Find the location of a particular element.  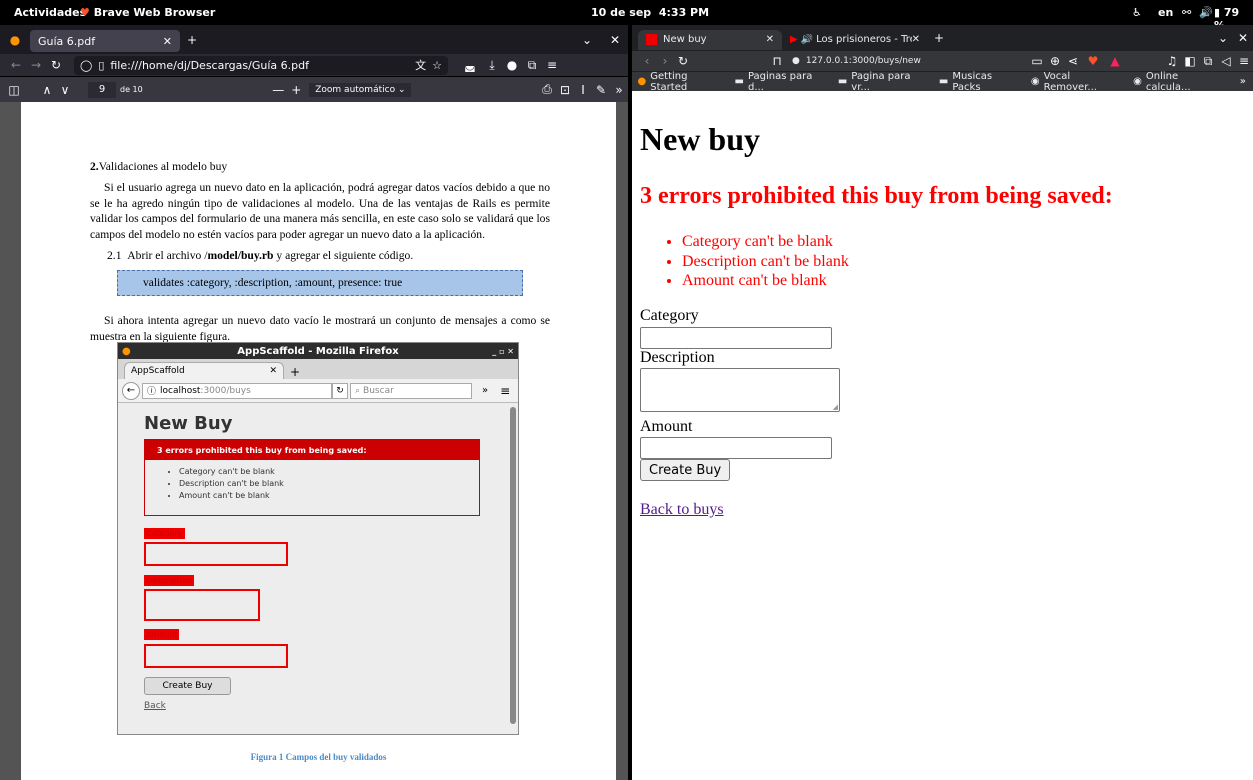

sidebar-icon: ◧ is located at coordinates (1190, 61).